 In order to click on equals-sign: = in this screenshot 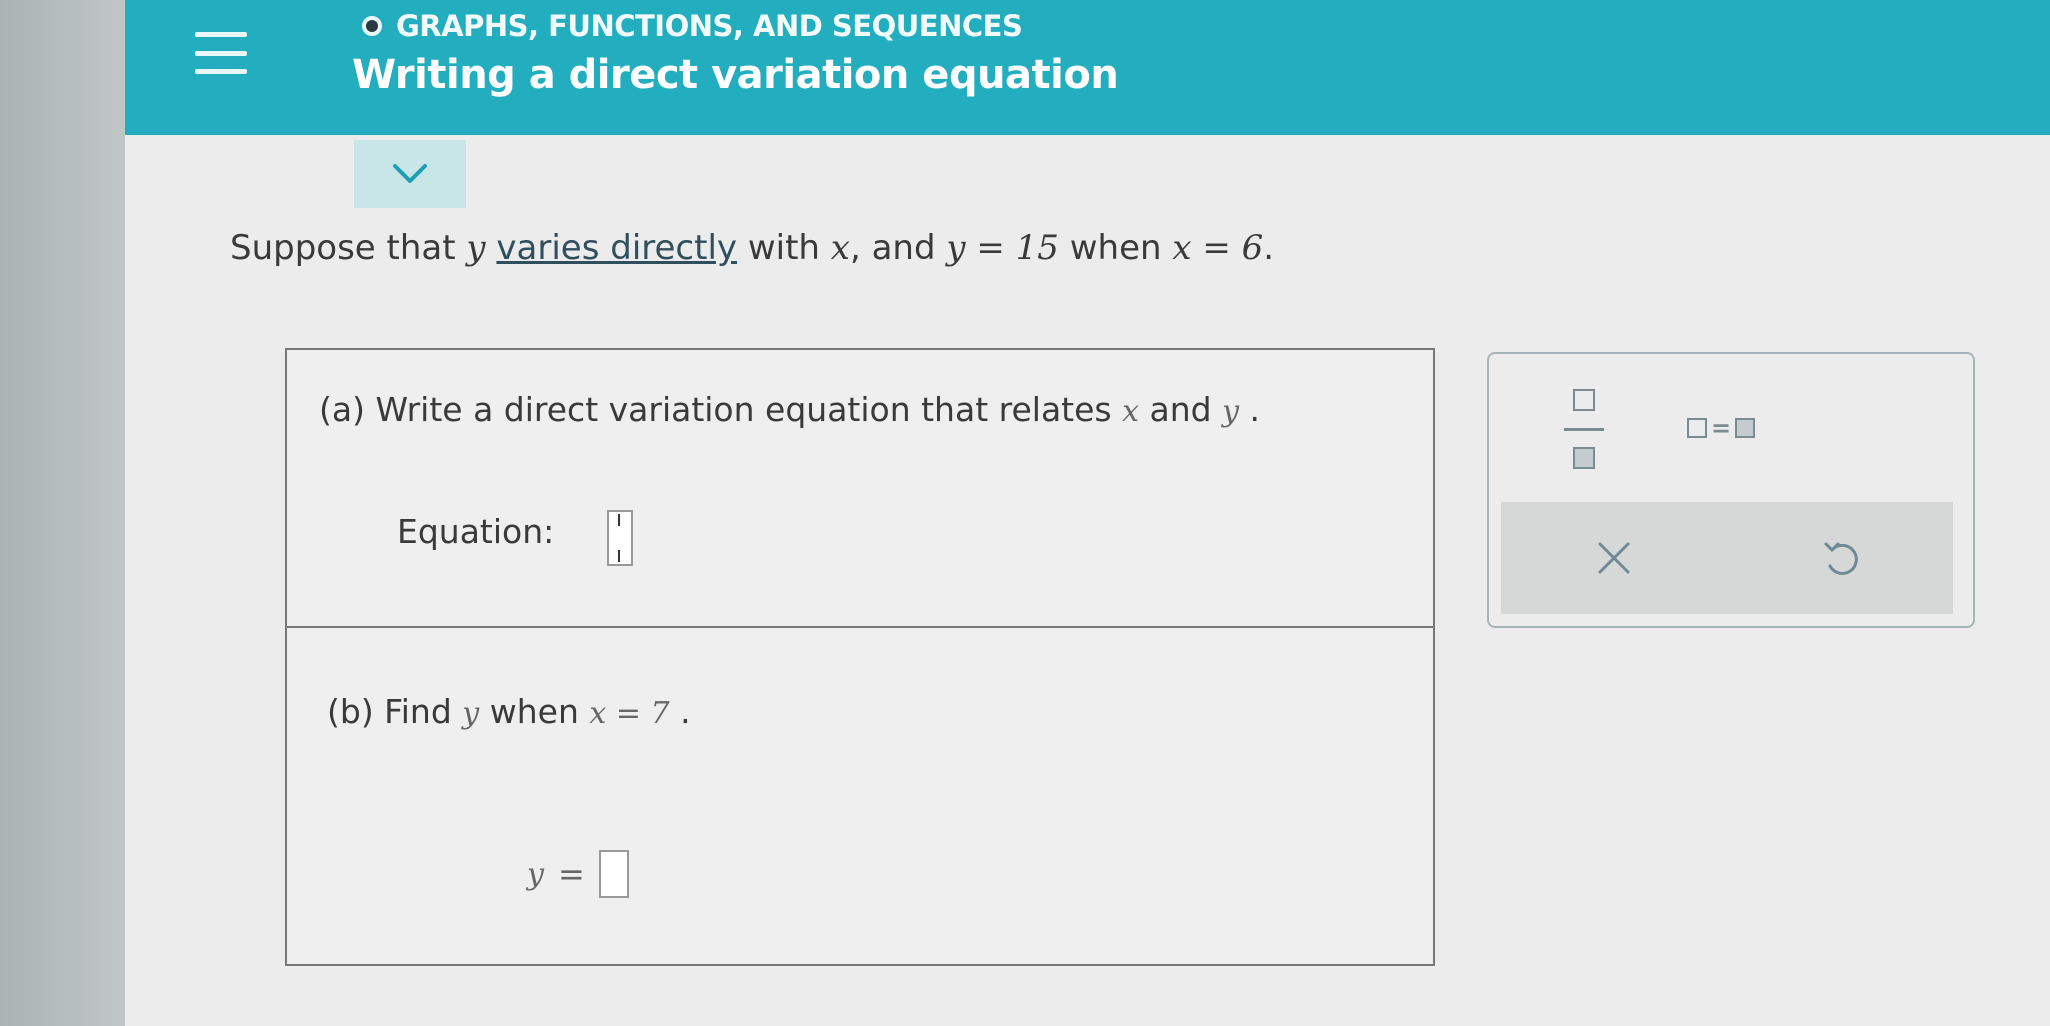, I will do `click(1721, 428)`.